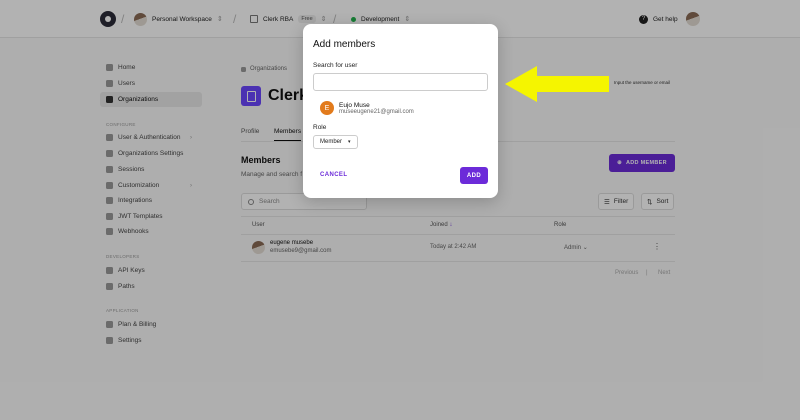 This screenshot has width=800, height=420. I want to click on role-label: Role, so click(320, 127).